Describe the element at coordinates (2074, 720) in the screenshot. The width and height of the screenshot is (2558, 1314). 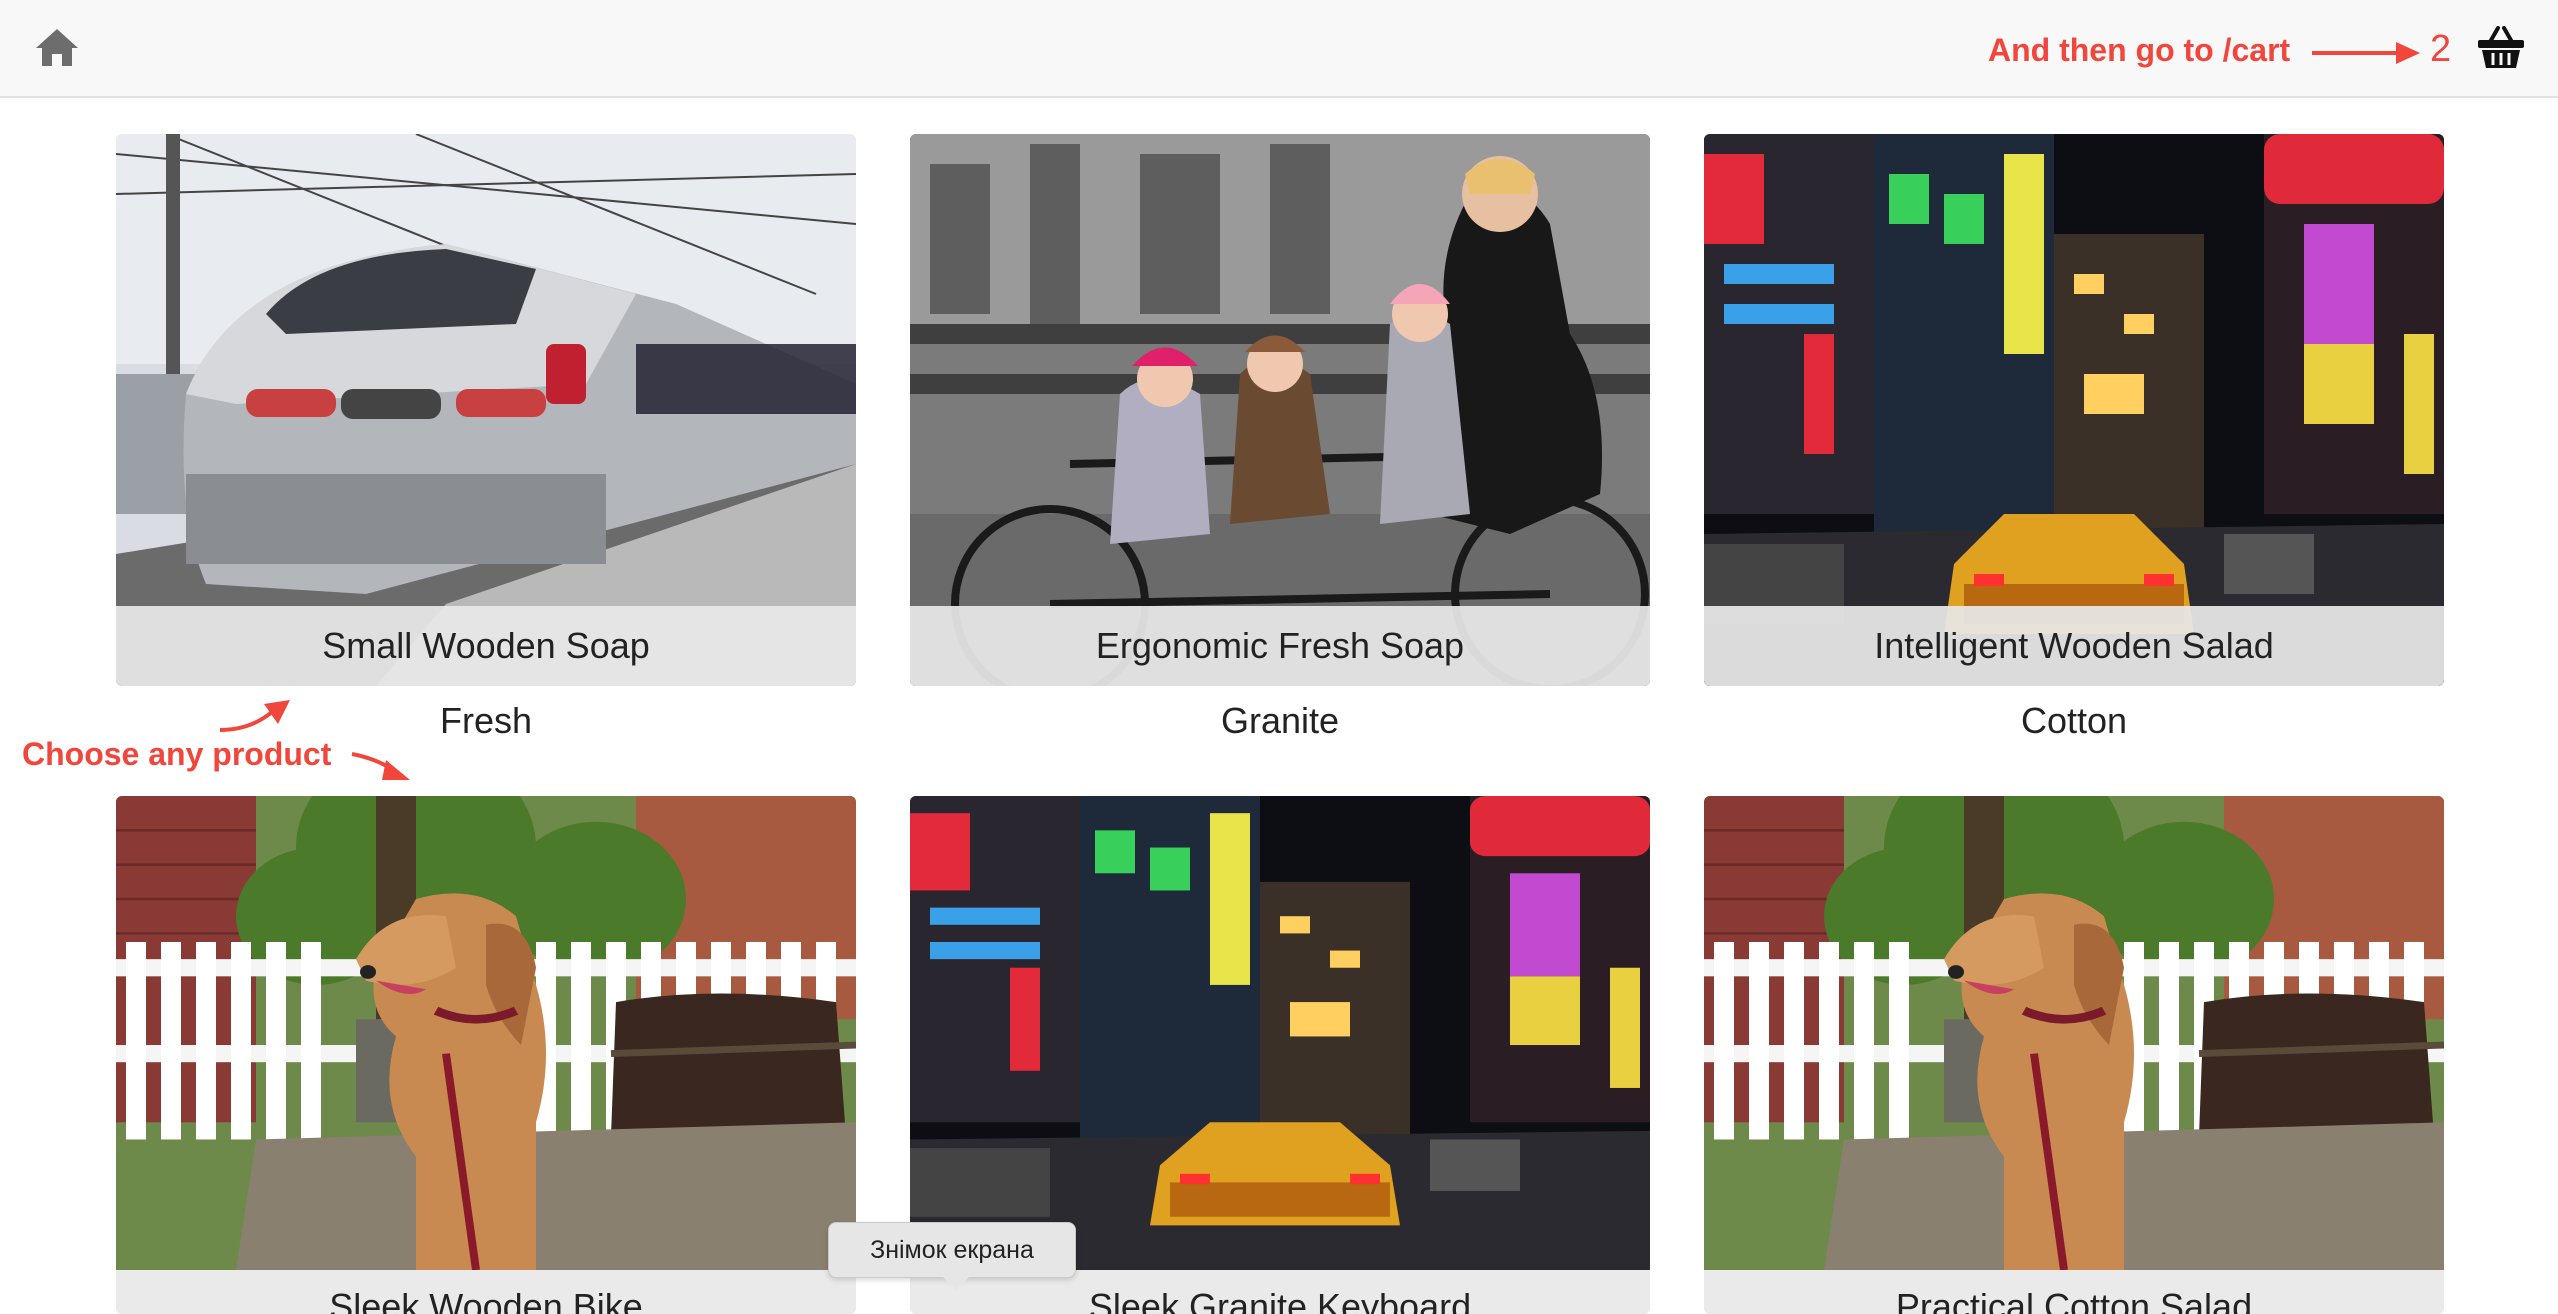
I see `product-material: Cotton` at that location.